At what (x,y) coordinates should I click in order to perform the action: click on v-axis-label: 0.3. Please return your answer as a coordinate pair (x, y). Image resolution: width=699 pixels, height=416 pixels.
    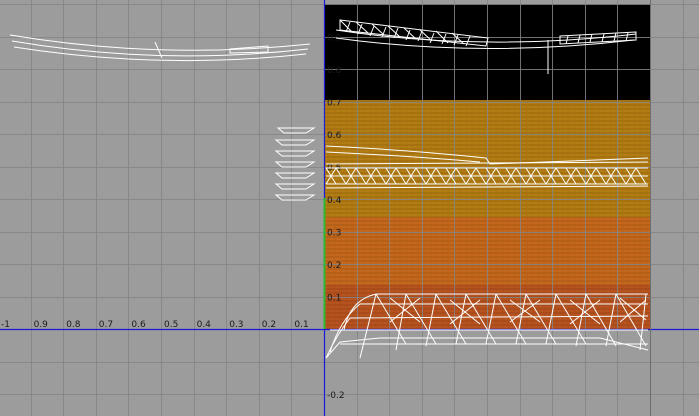
    Looking at the image, I should click on (334, 234).